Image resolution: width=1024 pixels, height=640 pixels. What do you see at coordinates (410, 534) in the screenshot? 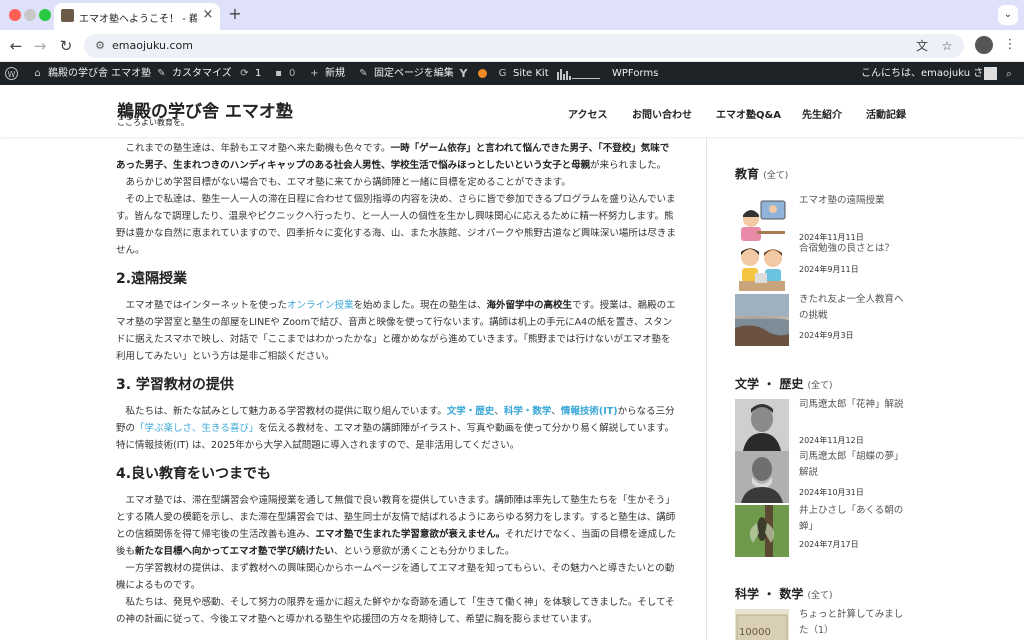
I see `bold-text: エマオ塾で生まれた学習意欲が衰えません。` at bounding box center [410, 534].